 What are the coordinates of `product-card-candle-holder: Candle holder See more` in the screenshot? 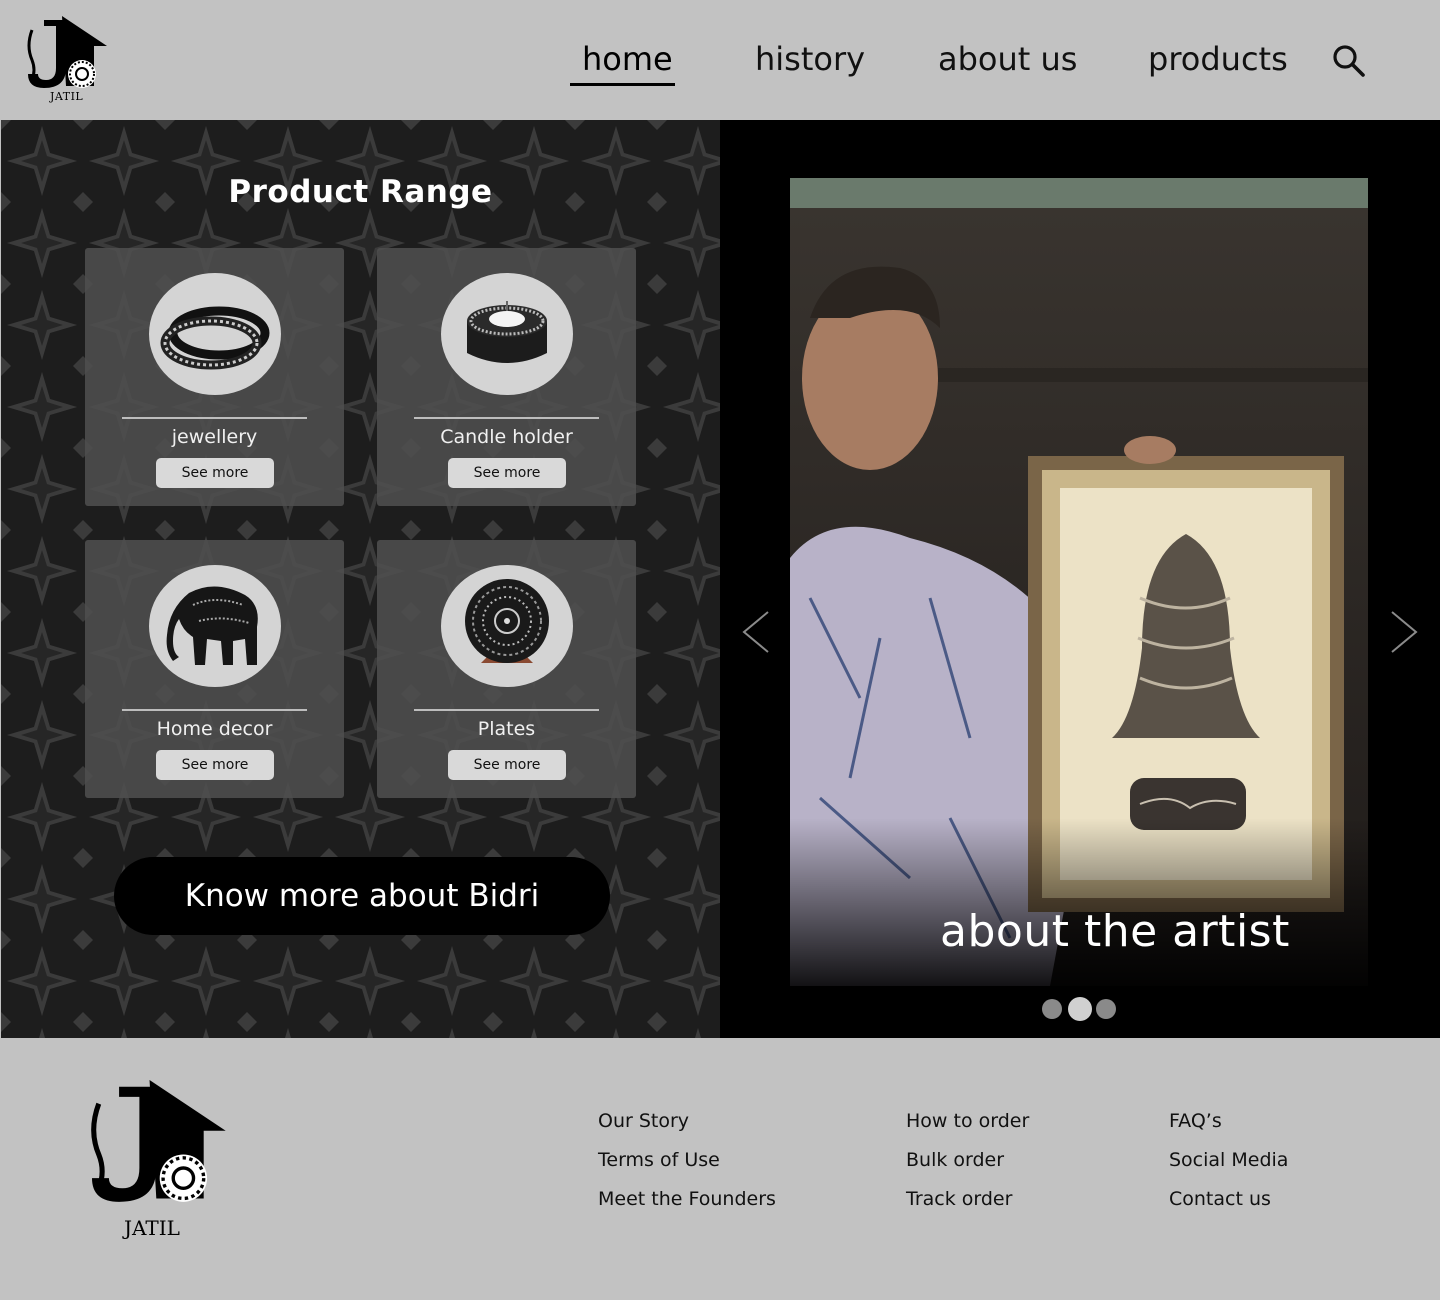 It's located at (506, 377).